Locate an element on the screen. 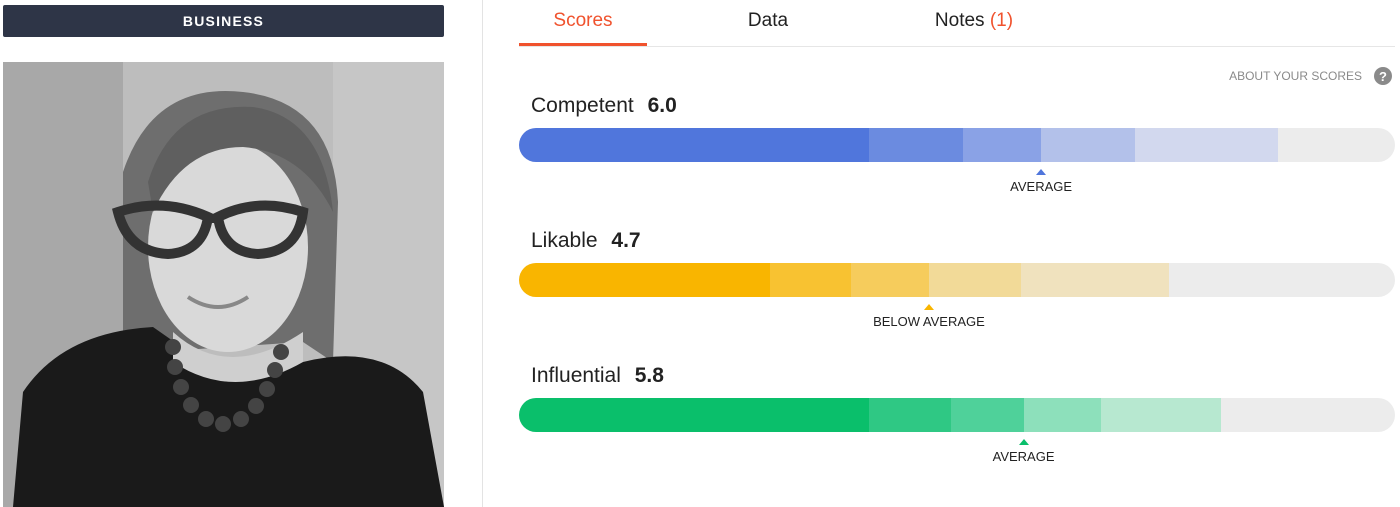 This screenshot has width=1400, height=507. score-likable-title: Likable 4.7 is located at coordinates (586, 241).